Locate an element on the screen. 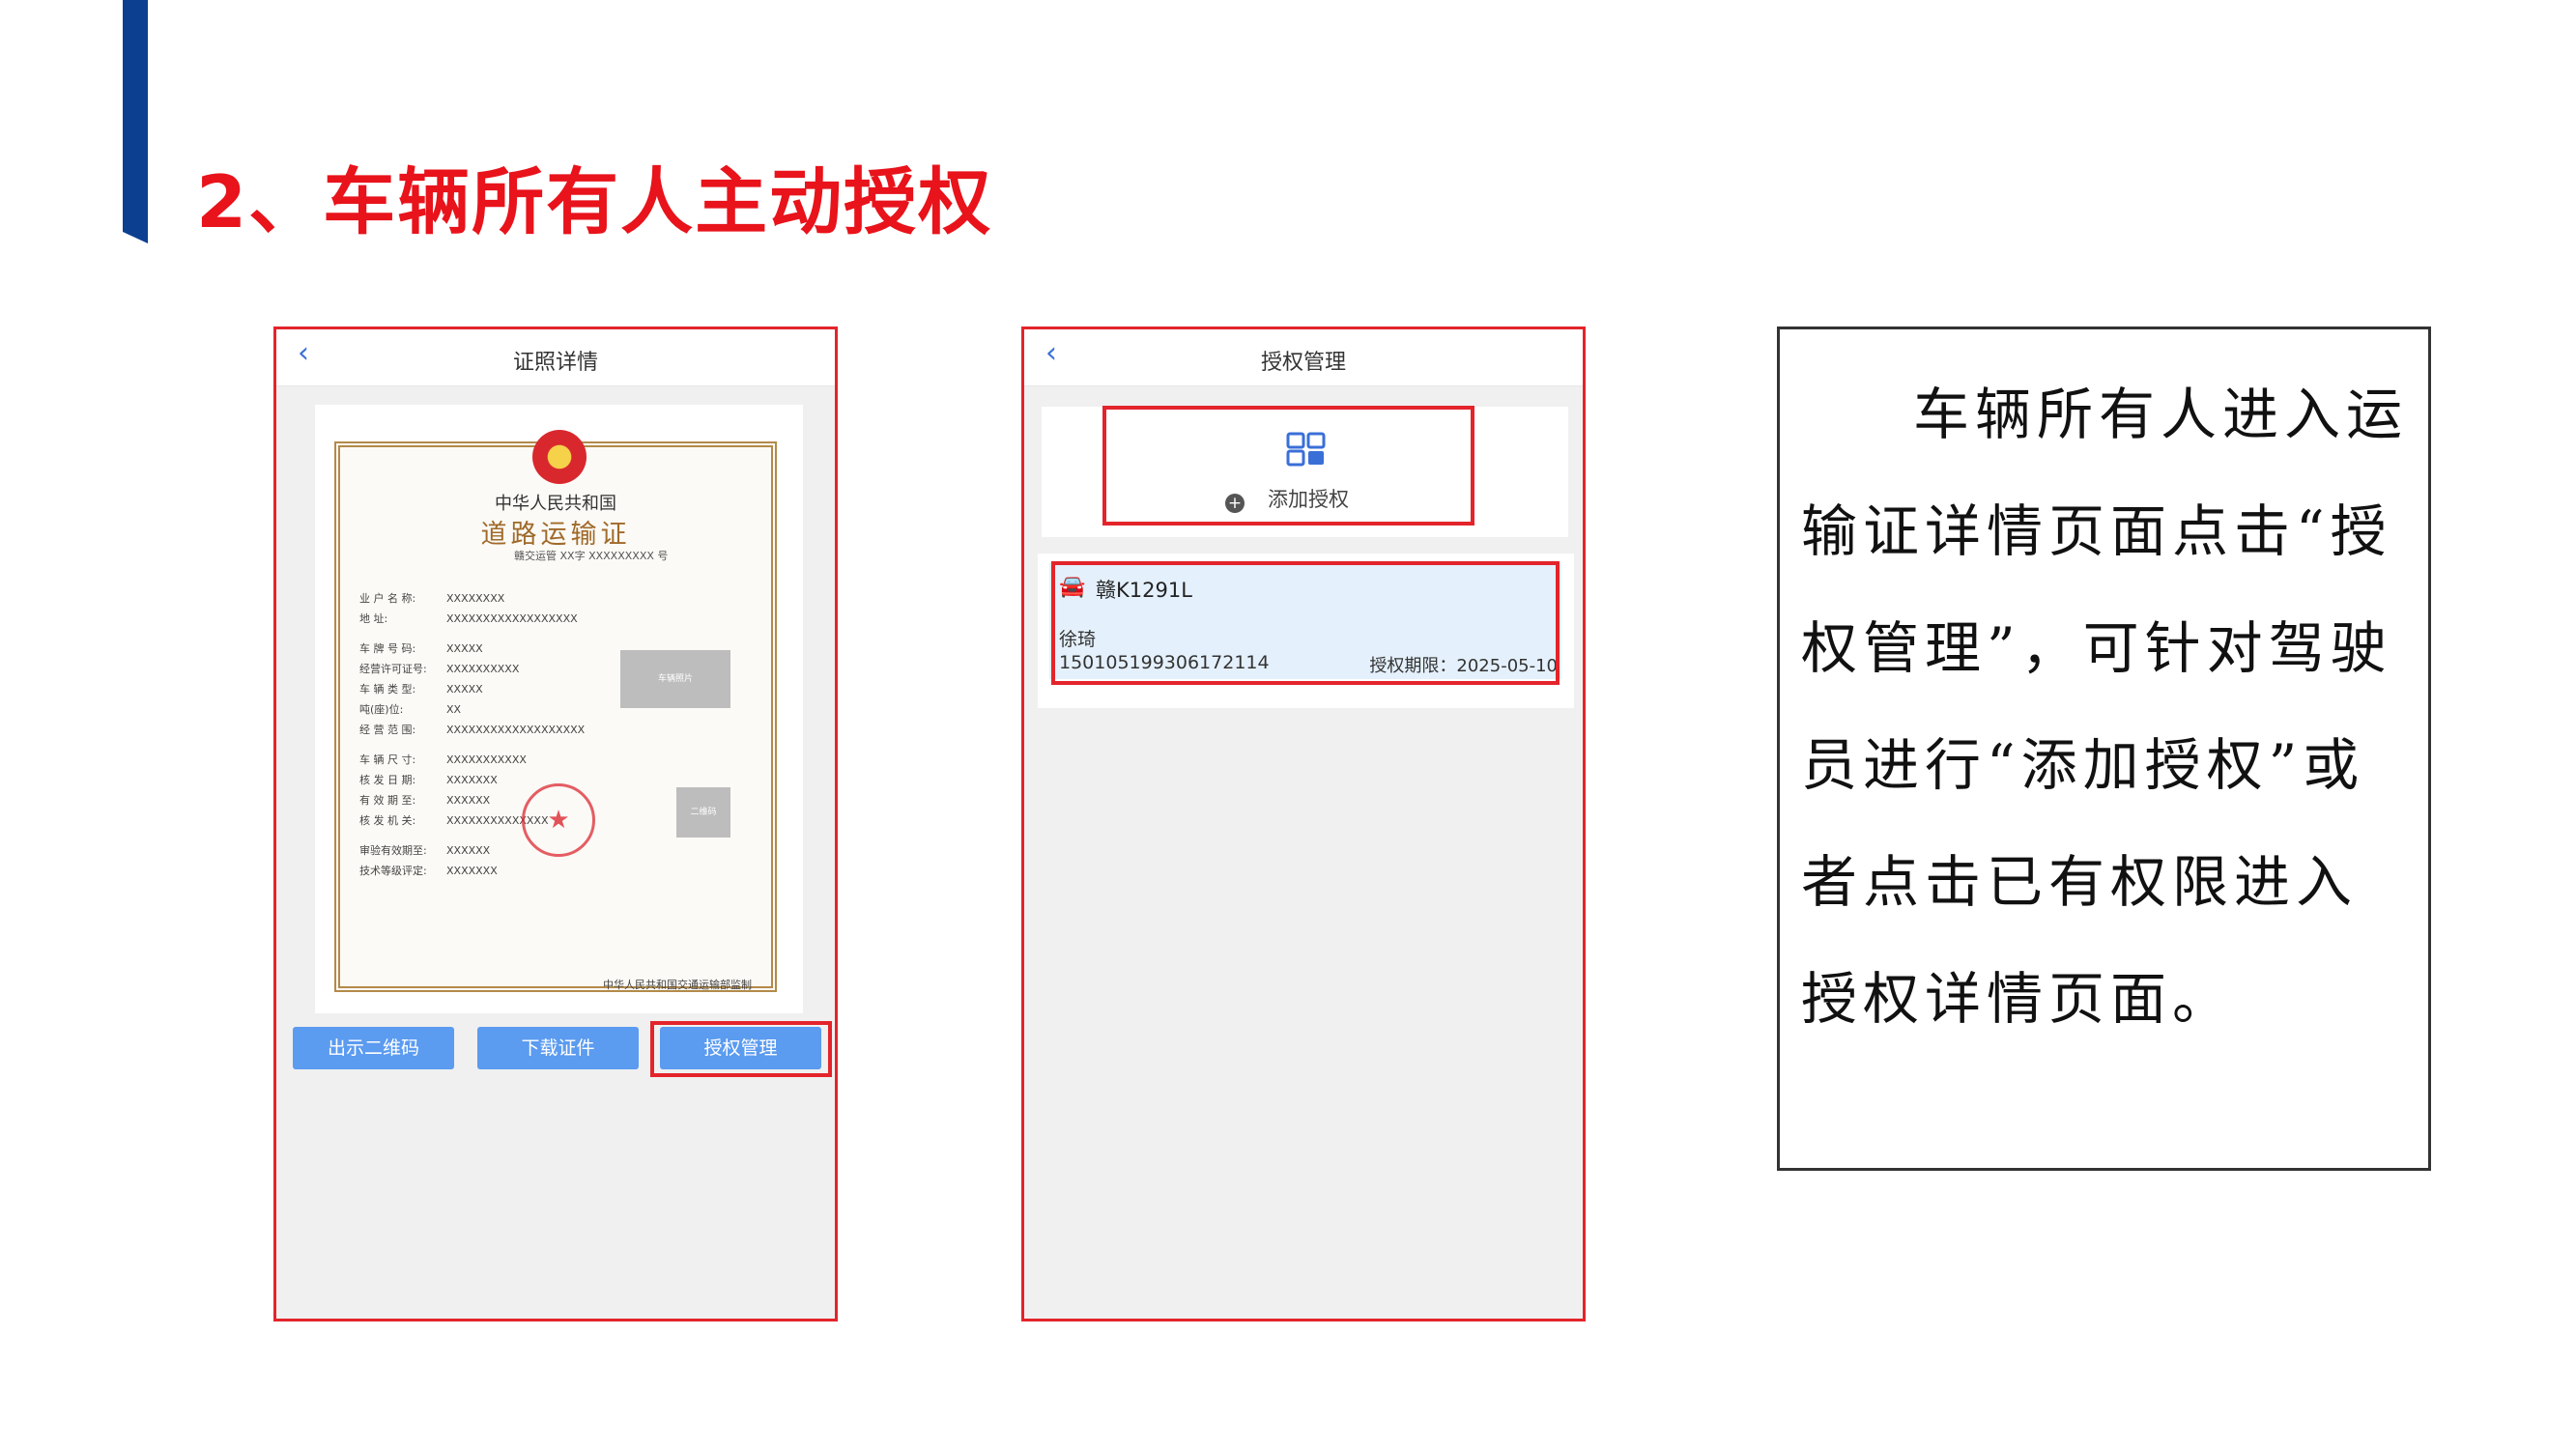 The image size is (2576, 1449). top-bar: ‹ 证照详情 is located at coordinates (555, 357).